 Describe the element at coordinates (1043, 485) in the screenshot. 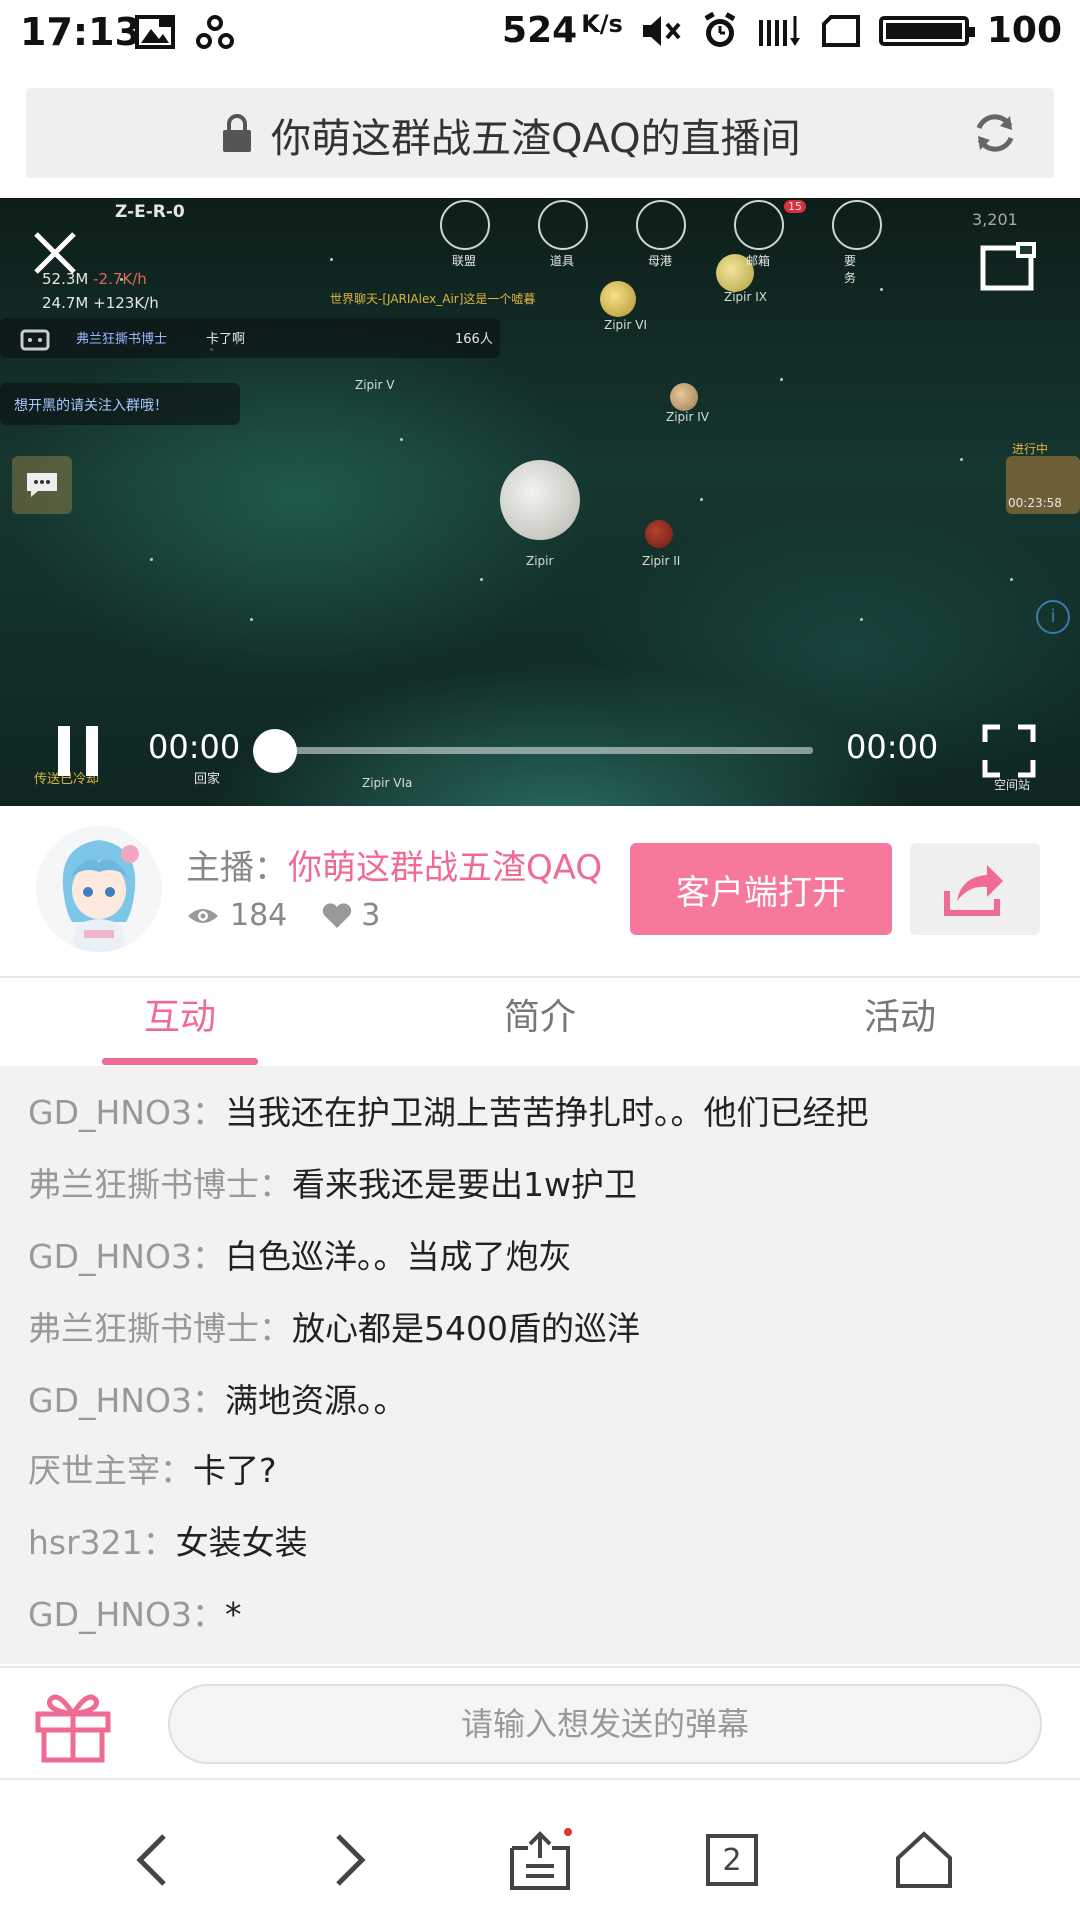

I see `hud-timer-box: 00:23:58` at that location.